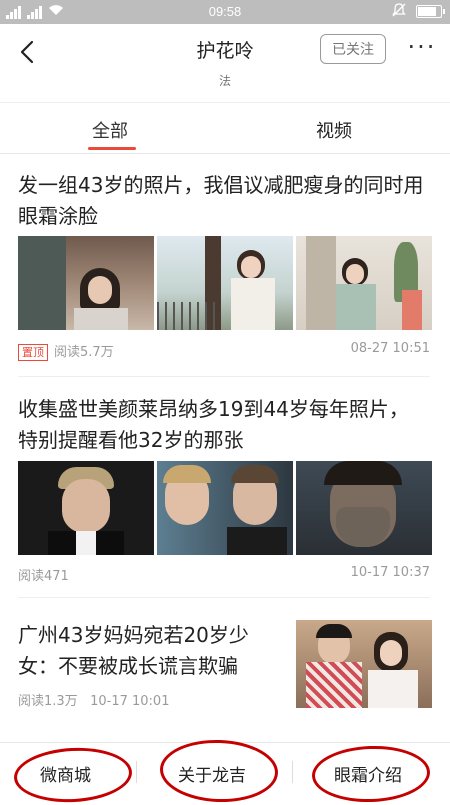 The height and width of the screenshot is (805, 450). I want to click on article-title: 收集盛世美颜莱昂纳多19到44岁每年照片，特别提醒看他32岁的那张, so click(223, 425).